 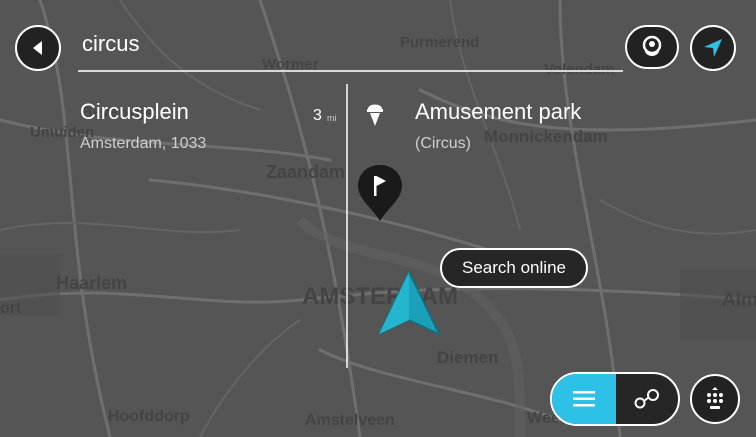 I want to click on search-underline, so click(x=350, y=71).